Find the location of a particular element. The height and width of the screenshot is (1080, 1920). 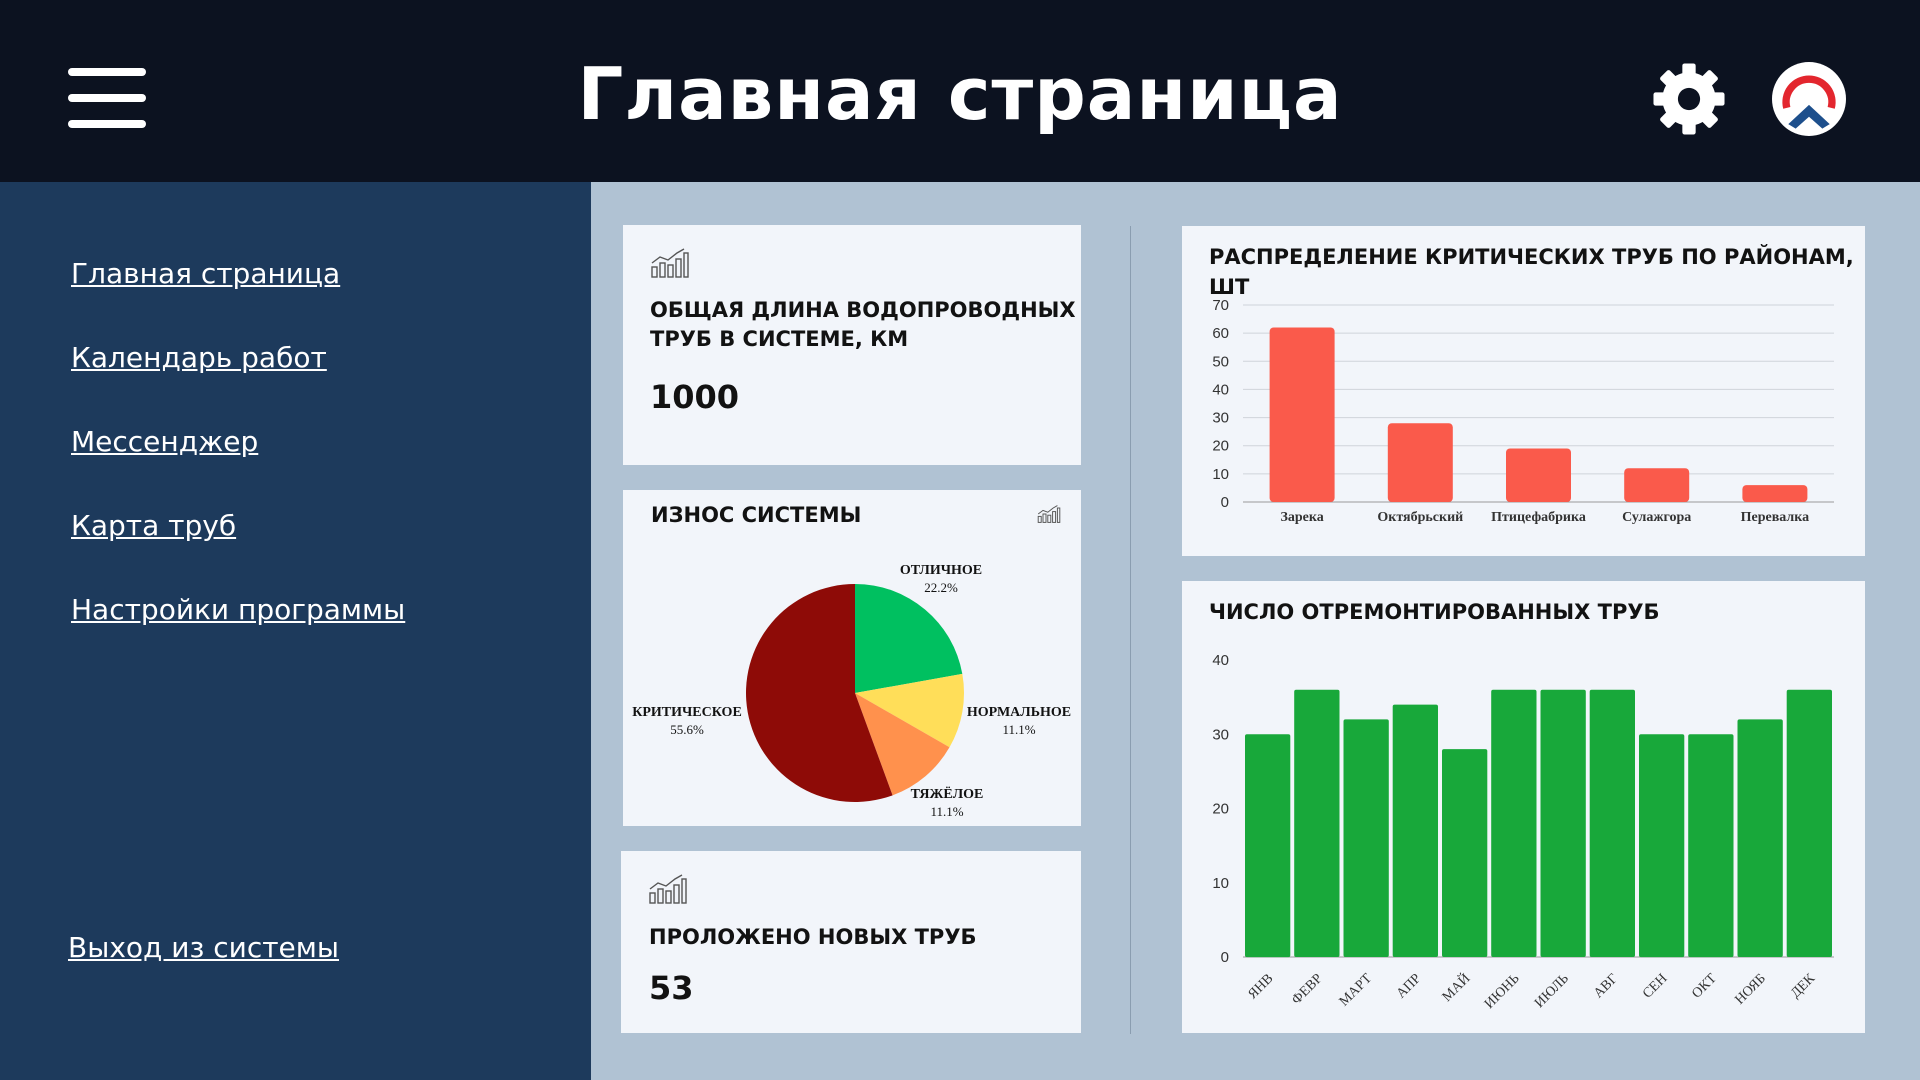

pie-label-normal-value: 11.1% is located at coordinates (1019, 729).